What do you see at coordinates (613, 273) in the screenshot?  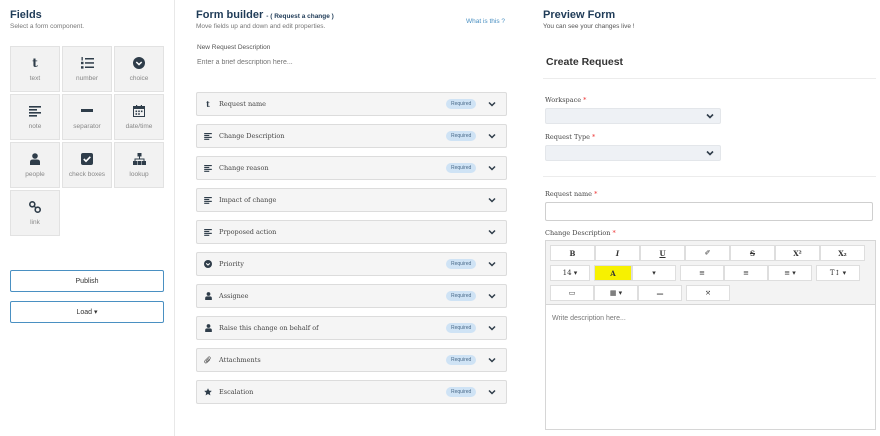 I see `highlight-button: A` at bounding box center [613, 273].